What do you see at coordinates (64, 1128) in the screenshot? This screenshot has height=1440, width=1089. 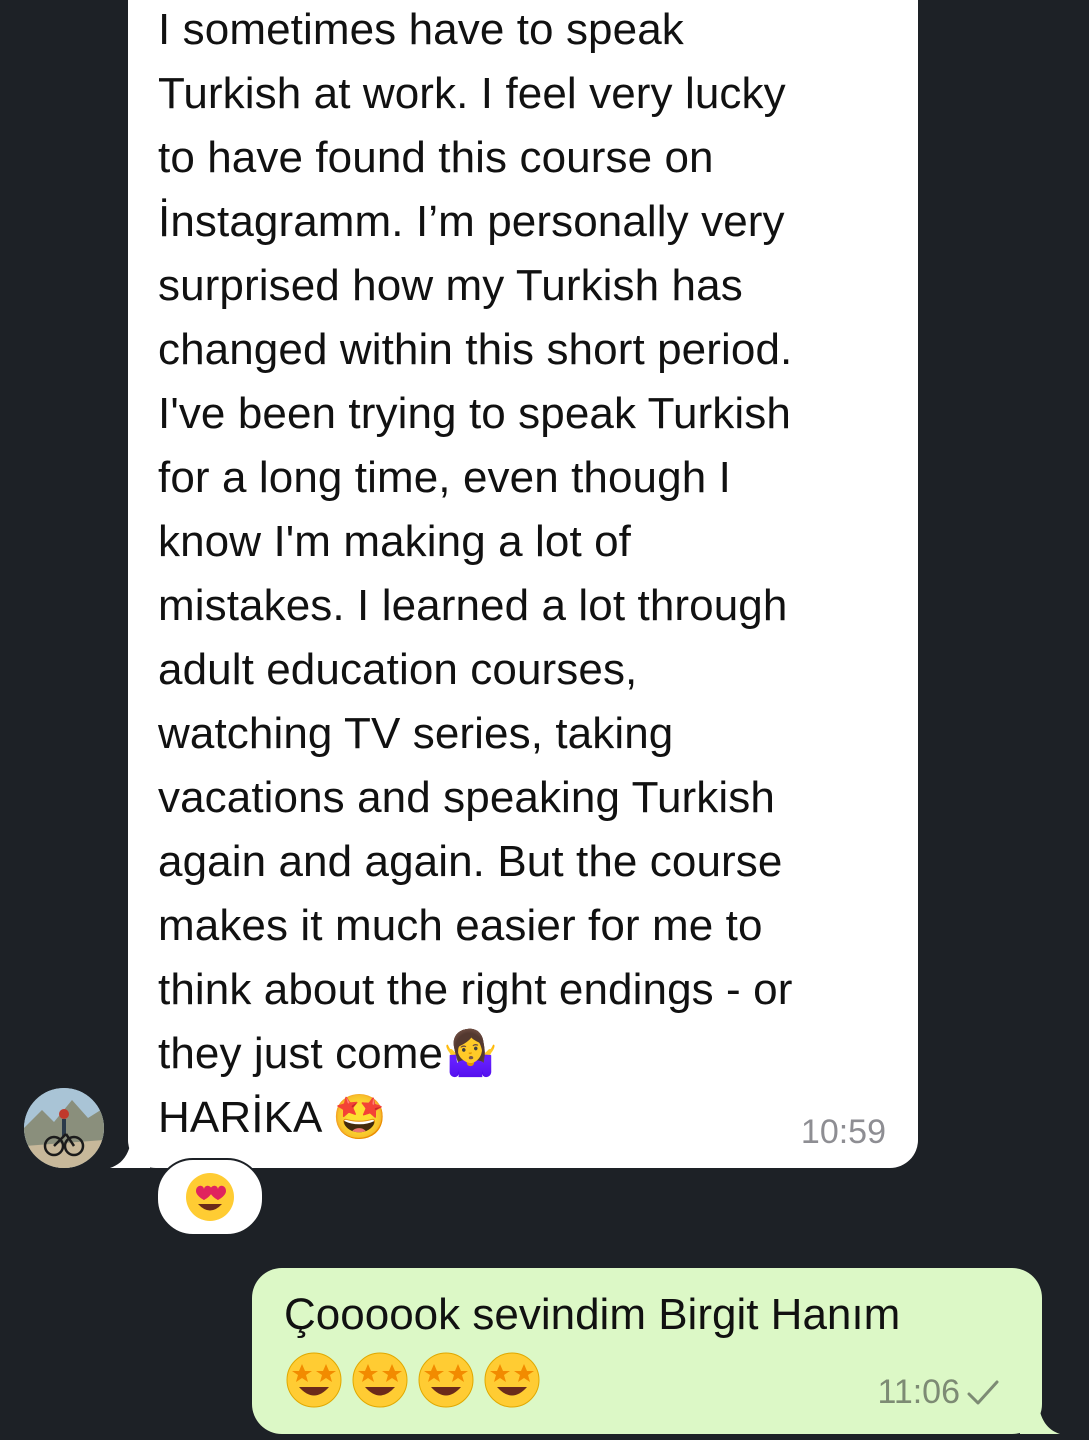 I see `sender-avatar` at bounding box center [64, 1128].